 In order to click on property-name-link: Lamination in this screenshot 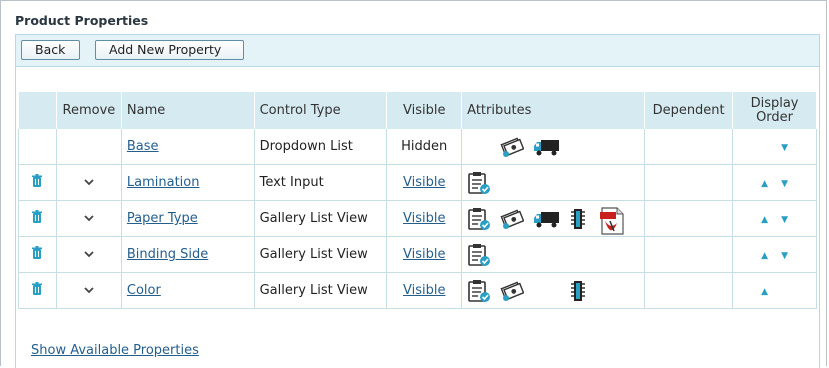, I will do `click(163, 182)`.